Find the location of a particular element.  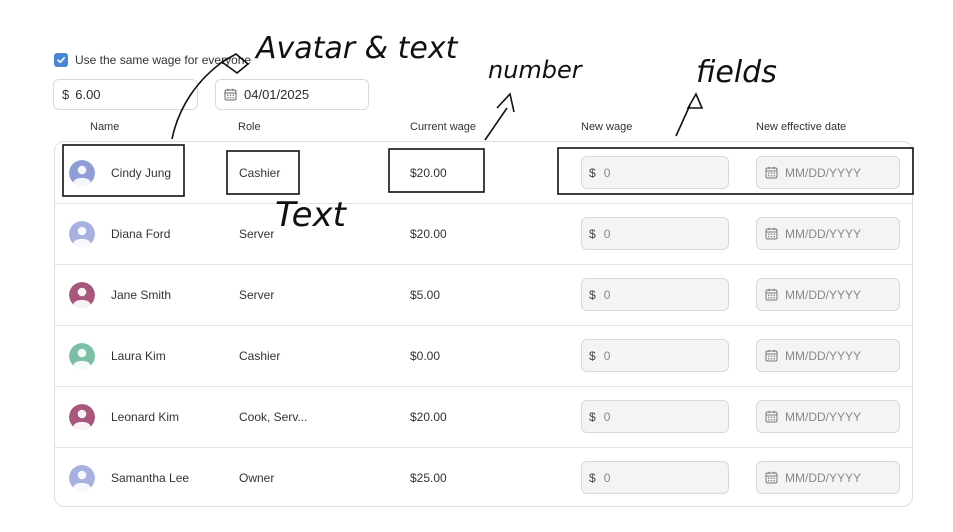

annotation-label-number: number is located at coordinates (536, 70).